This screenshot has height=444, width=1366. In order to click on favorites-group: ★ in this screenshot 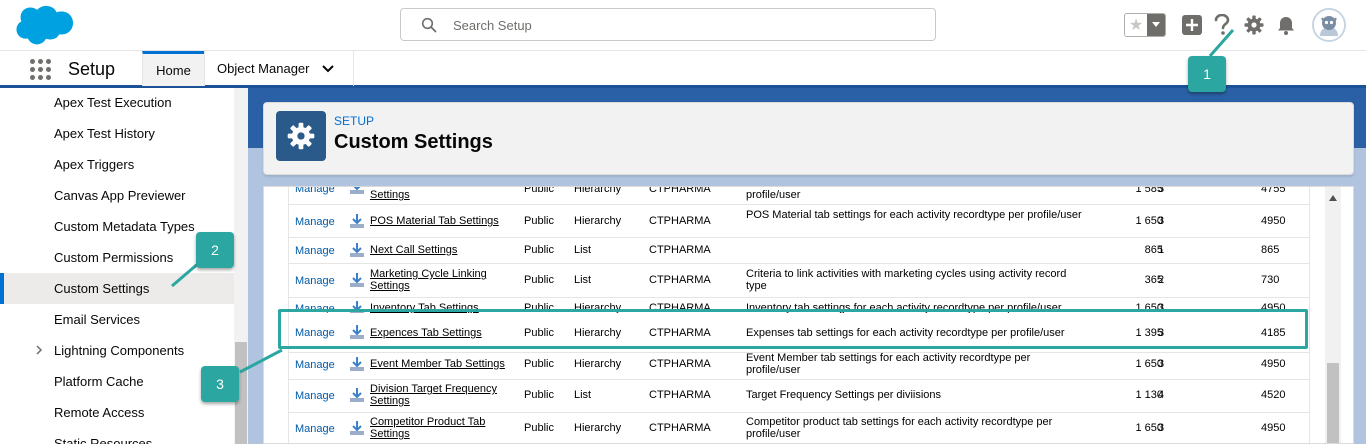, I will do `click(1145, 25)`.